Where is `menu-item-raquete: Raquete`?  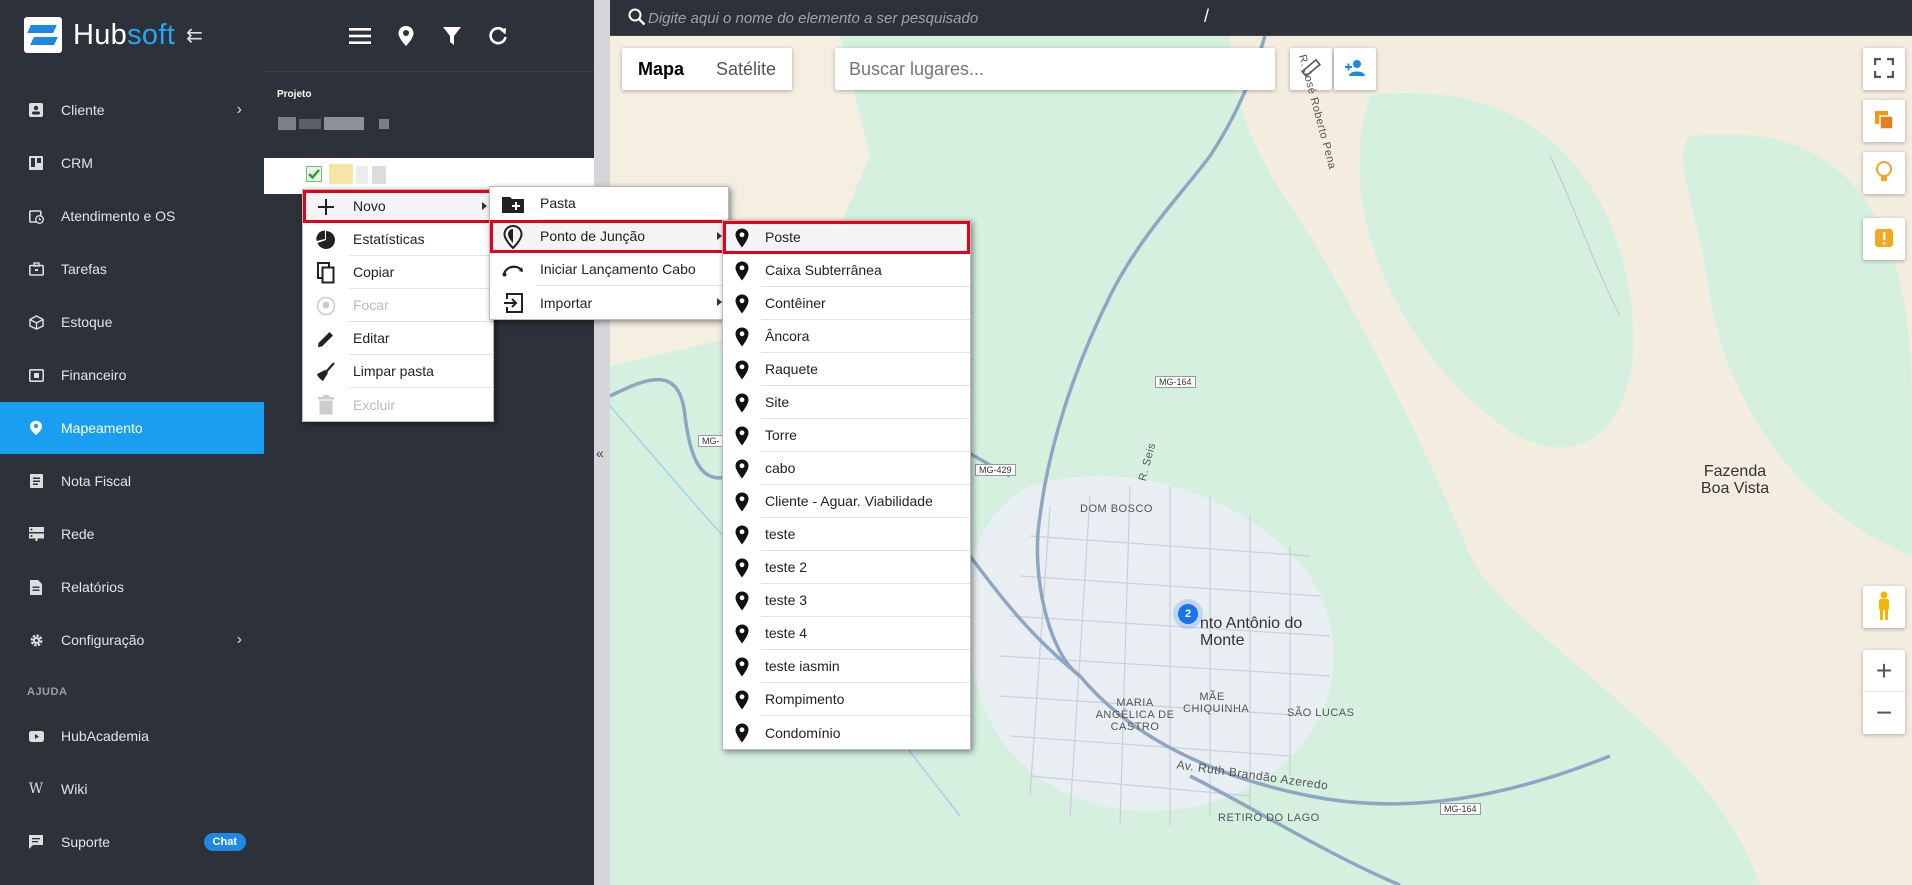 menu-item-raquete: Raquete is located at coordinates (846, 369).